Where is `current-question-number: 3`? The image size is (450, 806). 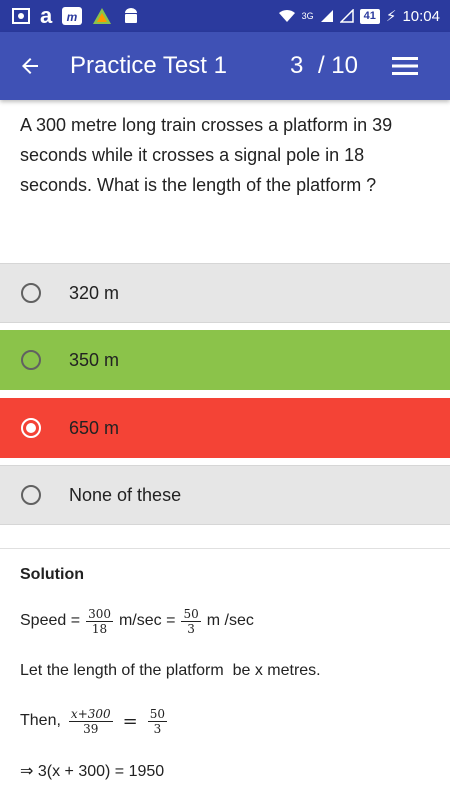 current-question-number: 3 is located at coordinates (296, 65).